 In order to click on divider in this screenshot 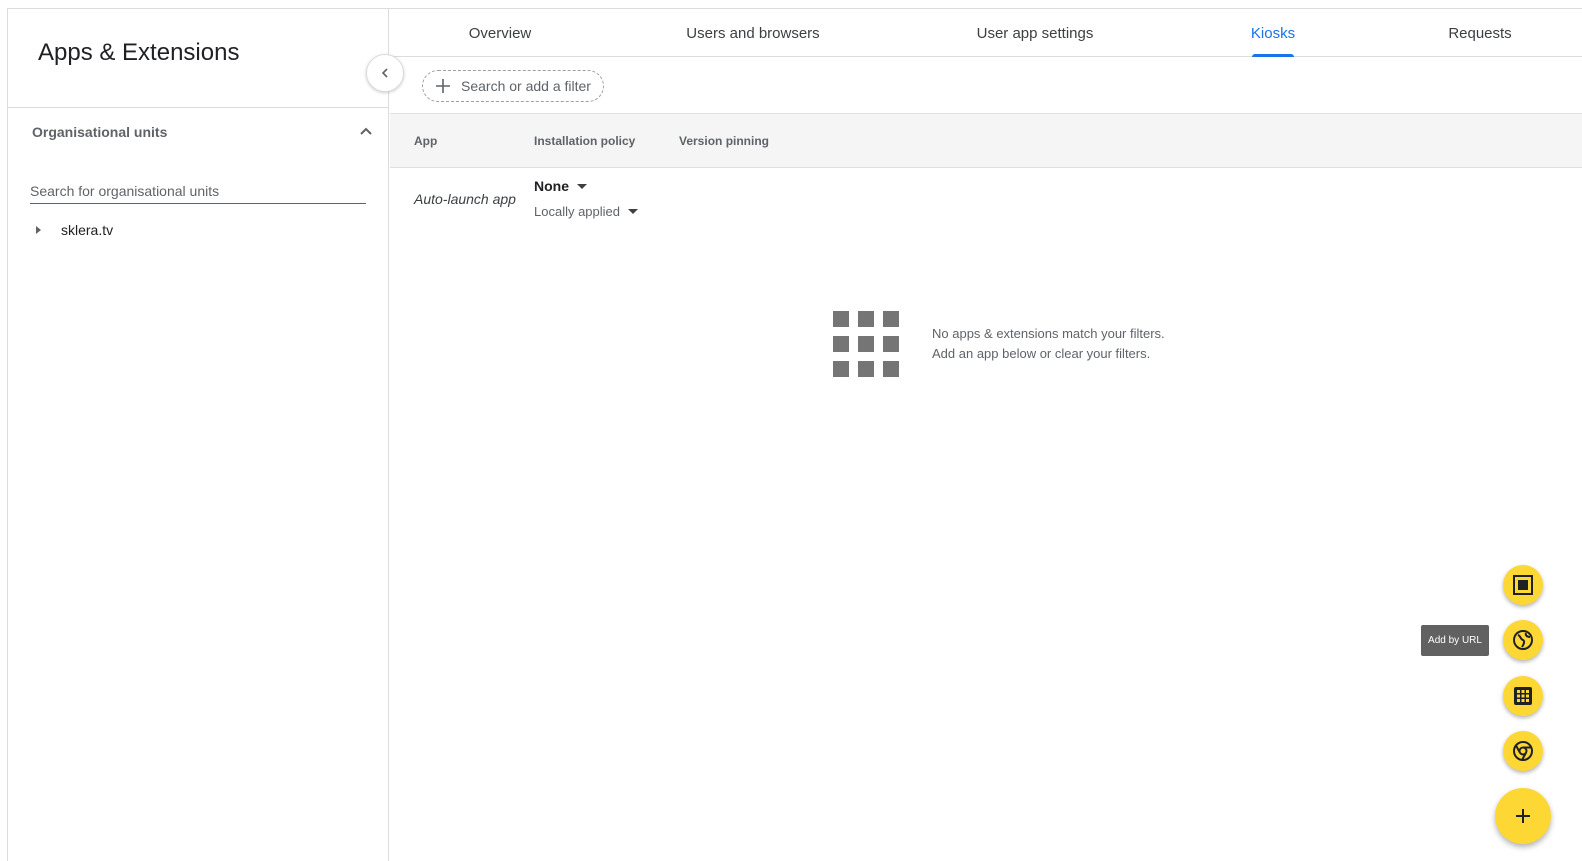, I will do `click(198, 107)`.